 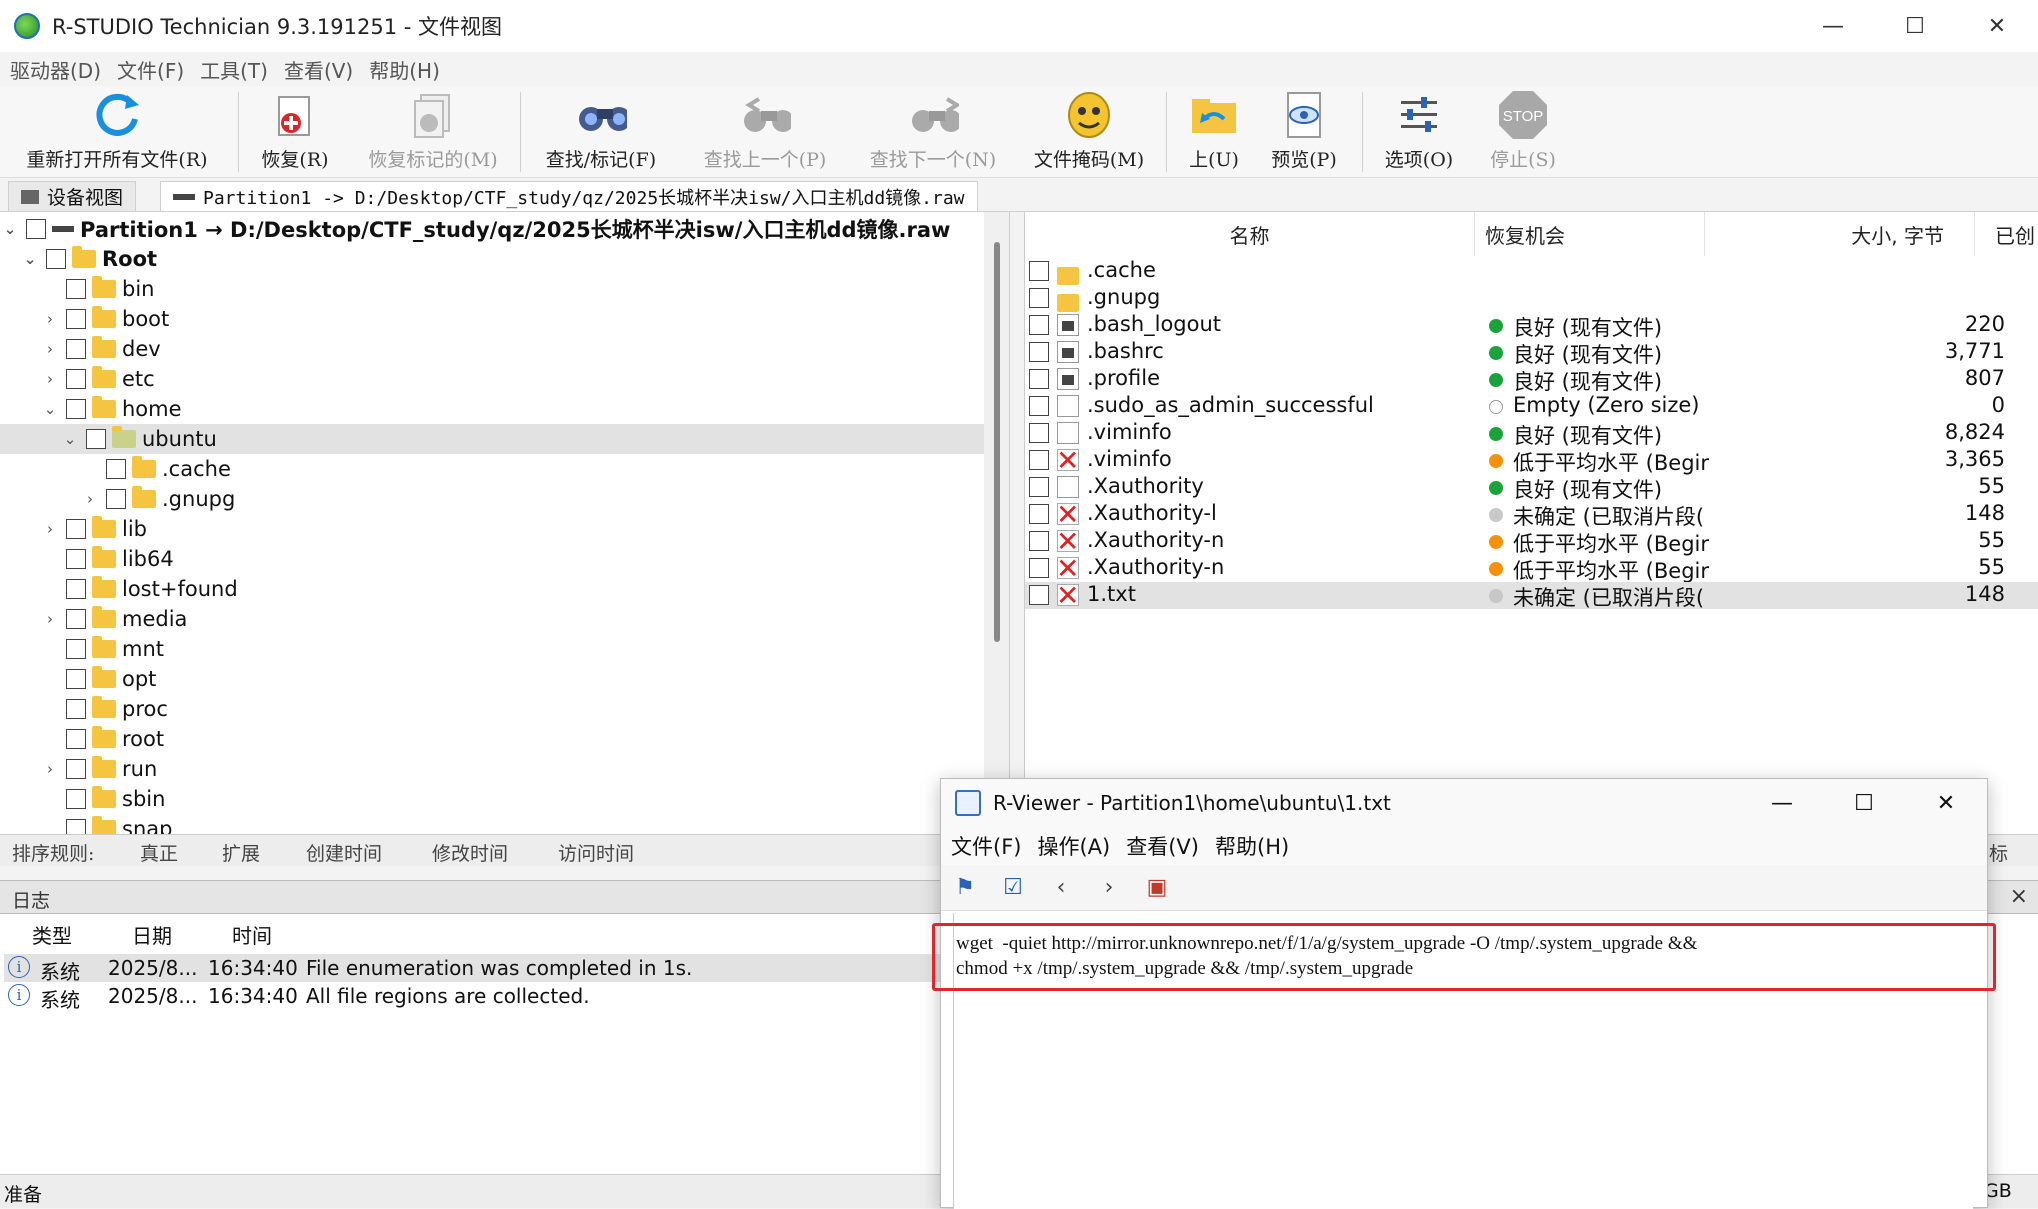 I want to click on tree-item: root, so click(x=492, y=739).